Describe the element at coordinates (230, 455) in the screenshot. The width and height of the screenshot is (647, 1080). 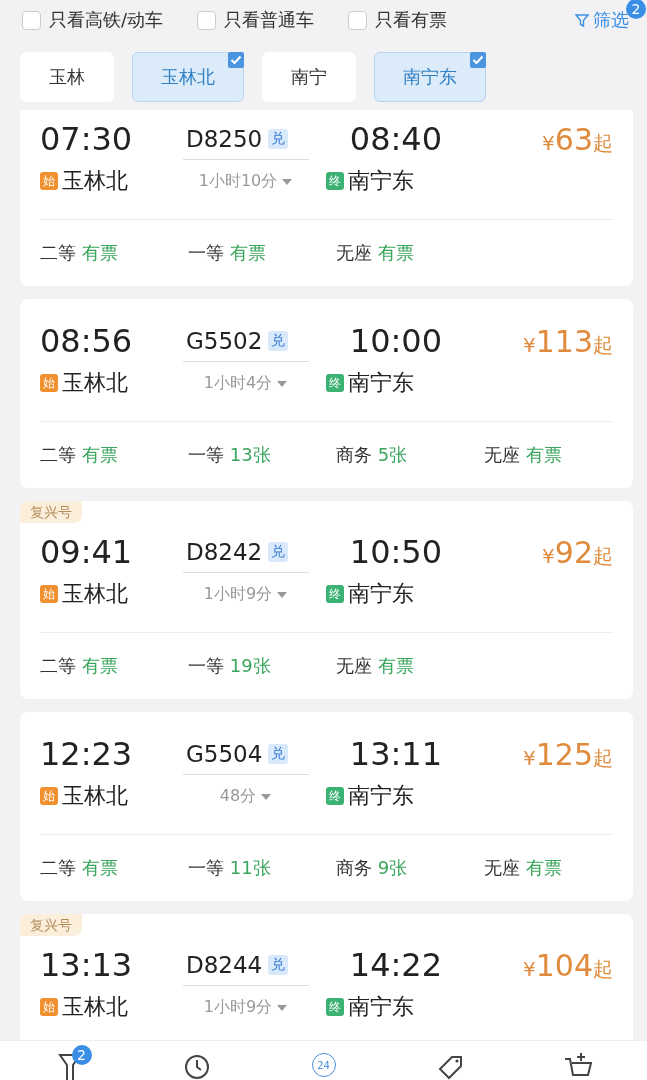
I see `seat-availability: 一等 13张` at that location.